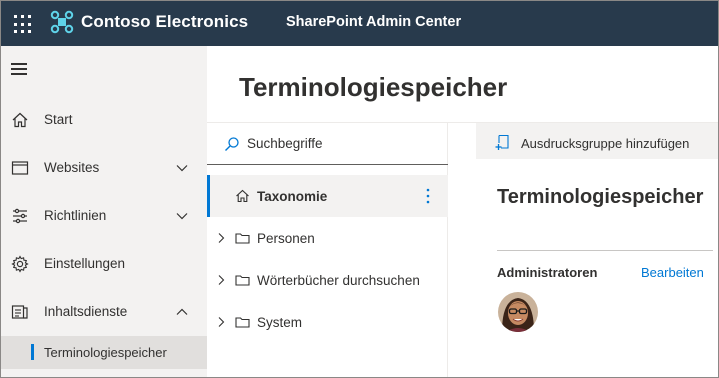 The height and width of the screenshot is (378, 719). Describe the element at coordinates (373, 22) in the screenshot. I see `app-title: SharePoint Admin Center` at that location.